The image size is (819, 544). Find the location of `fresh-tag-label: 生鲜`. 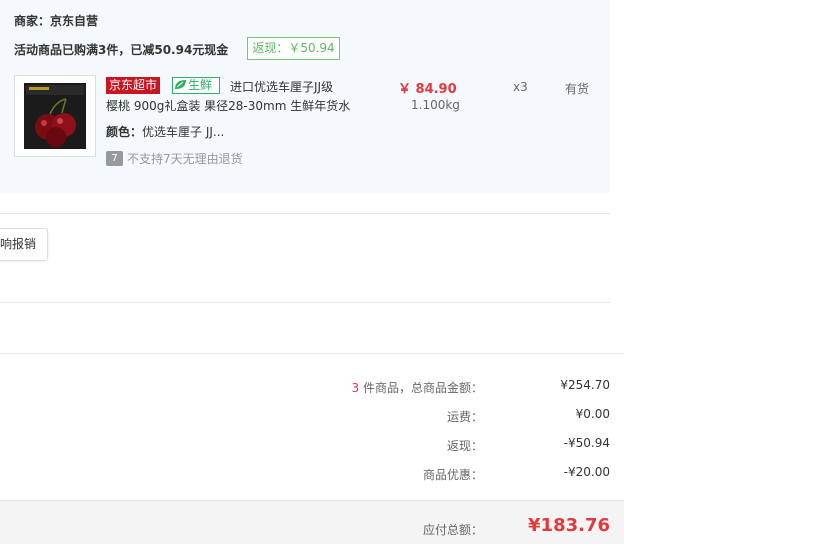

fresh-tag-label: 生鲜 is located at coordinates (200, 85).